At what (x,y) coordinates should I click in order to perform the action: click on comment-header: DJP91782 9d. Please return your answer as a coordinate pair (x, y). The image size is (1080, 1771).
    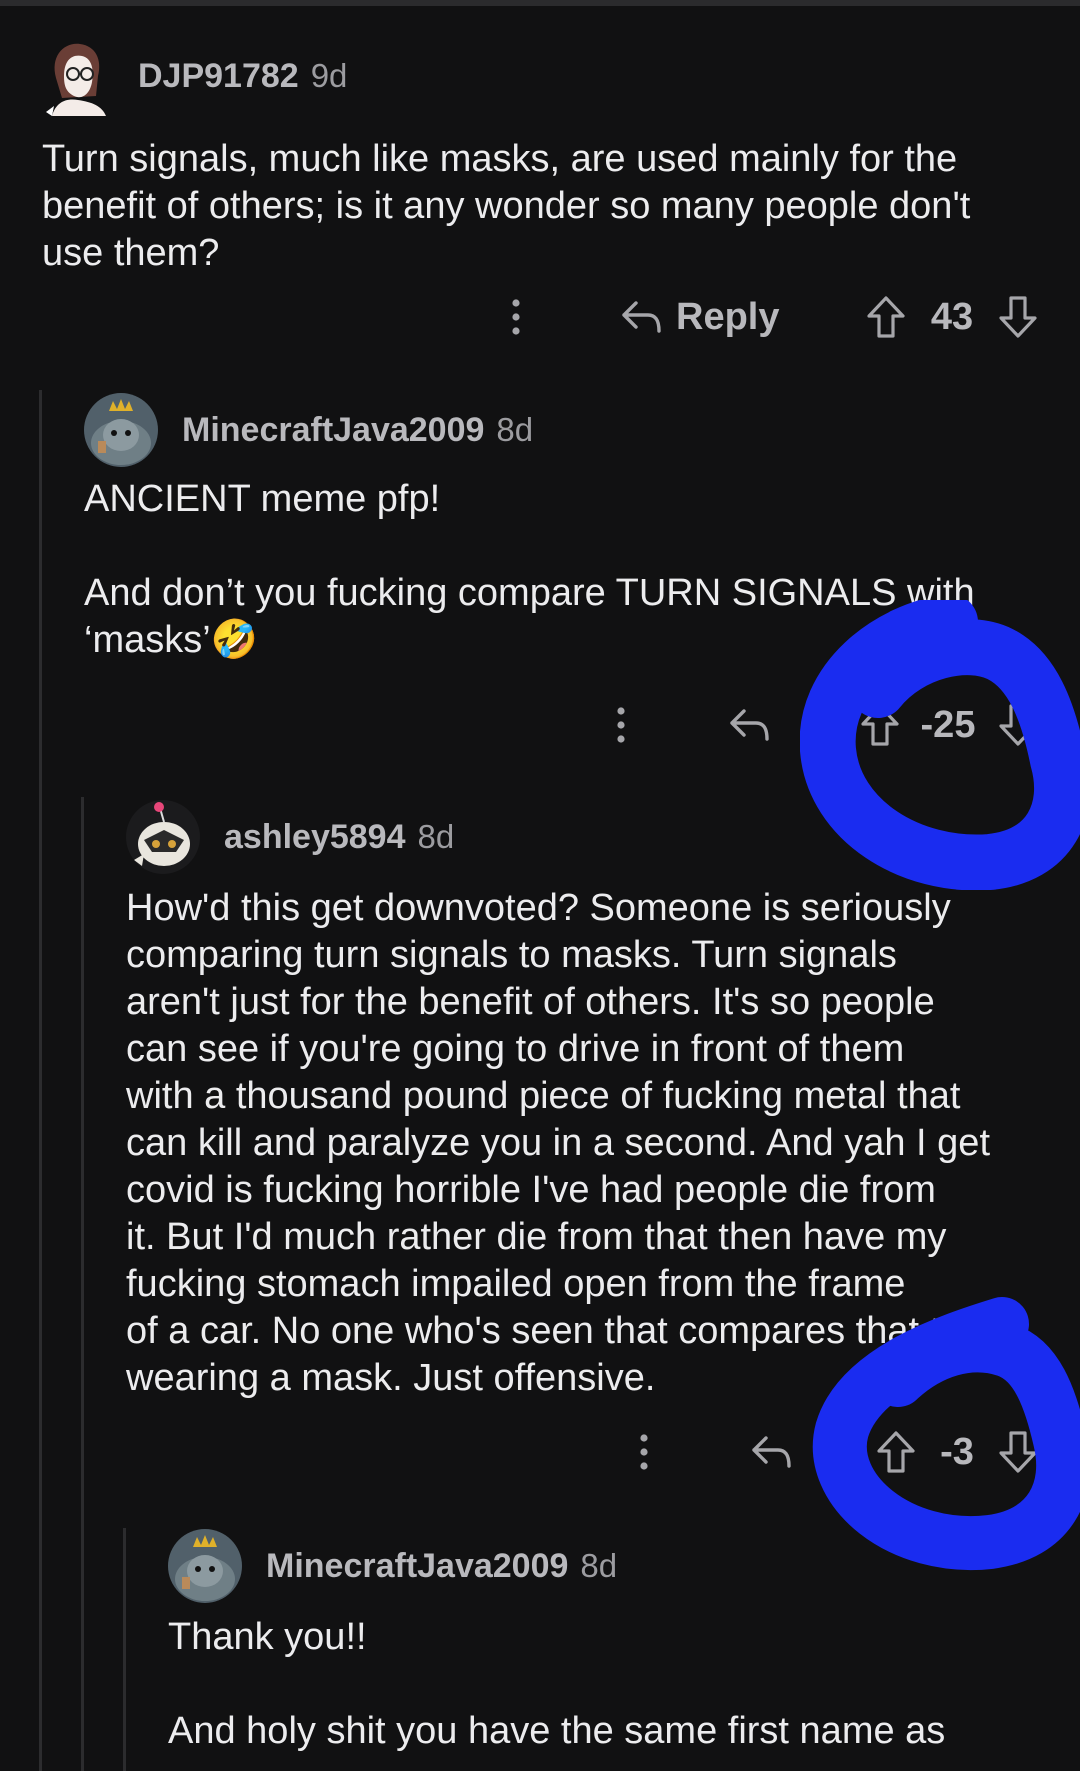
    Looking at the image, I should click on (542, 76).